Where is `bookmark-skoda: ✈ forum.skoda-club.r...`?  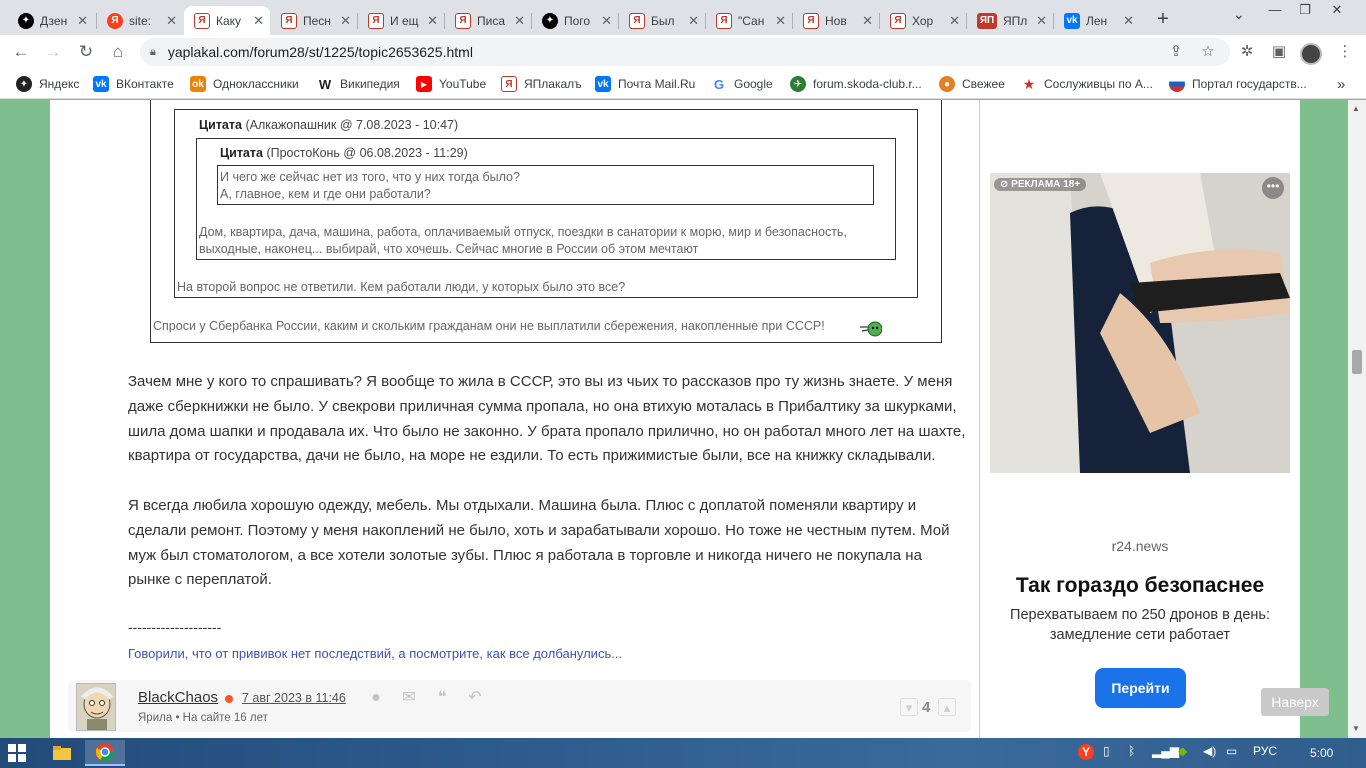 bookmark-skoda: ✈ forum.skoda-club.r... is located at coordinates (856, 84).